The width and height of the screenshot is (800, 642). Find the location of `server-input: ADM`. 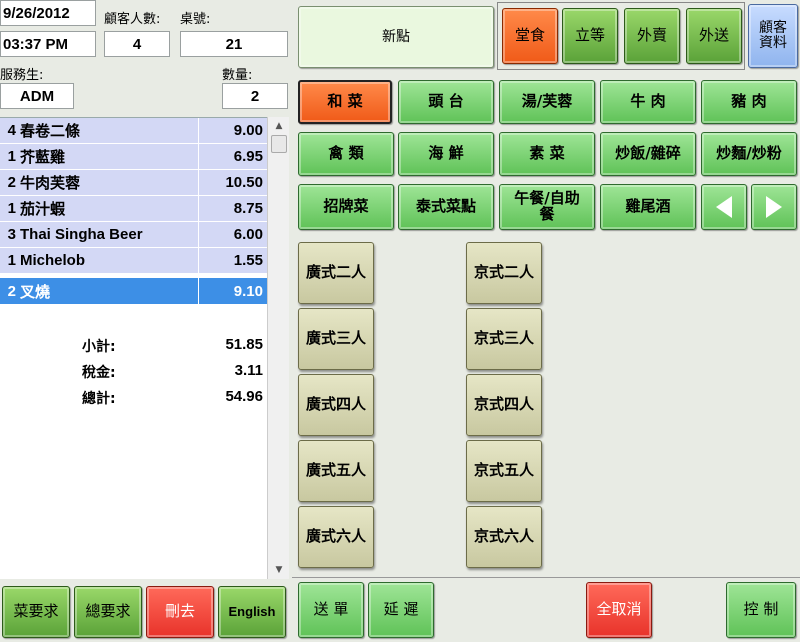

server-input: ADM is located at coordinates (37, 96).